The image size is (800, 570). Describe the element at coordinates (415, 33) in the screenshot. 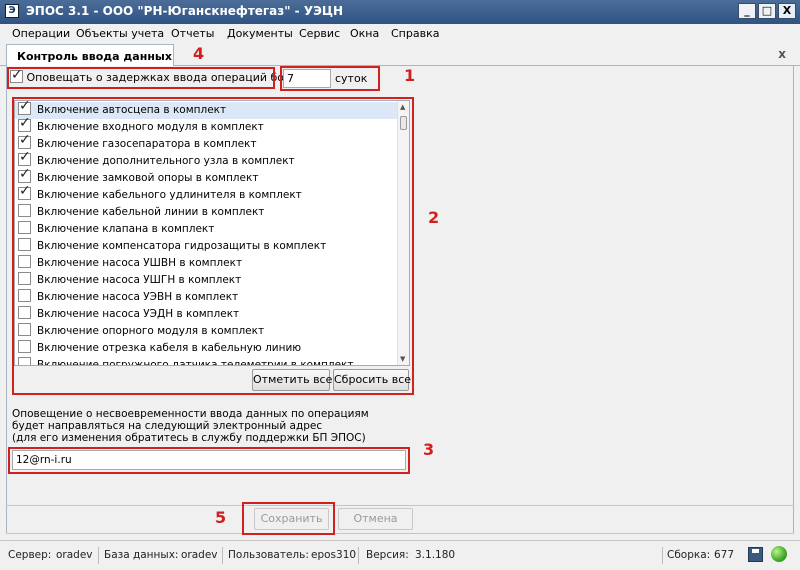

I see `menu-help: Справка` at that location.